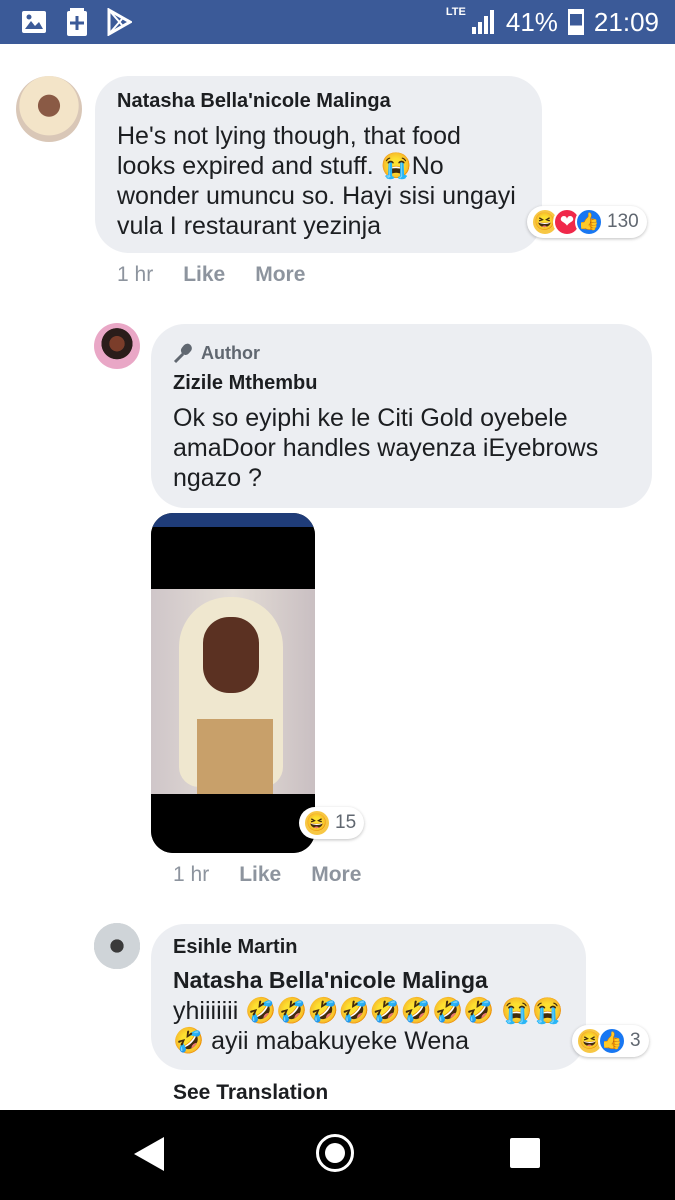 The width and height of the screenshot is (675, 1200). What do you see at coordinates (455, 12) in the screenshot?
I see `network-type: LTE` at bounding box center [455, 12].